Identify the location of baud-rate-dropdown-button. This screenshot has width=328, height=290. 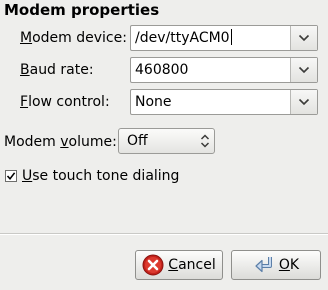
(303, 70).